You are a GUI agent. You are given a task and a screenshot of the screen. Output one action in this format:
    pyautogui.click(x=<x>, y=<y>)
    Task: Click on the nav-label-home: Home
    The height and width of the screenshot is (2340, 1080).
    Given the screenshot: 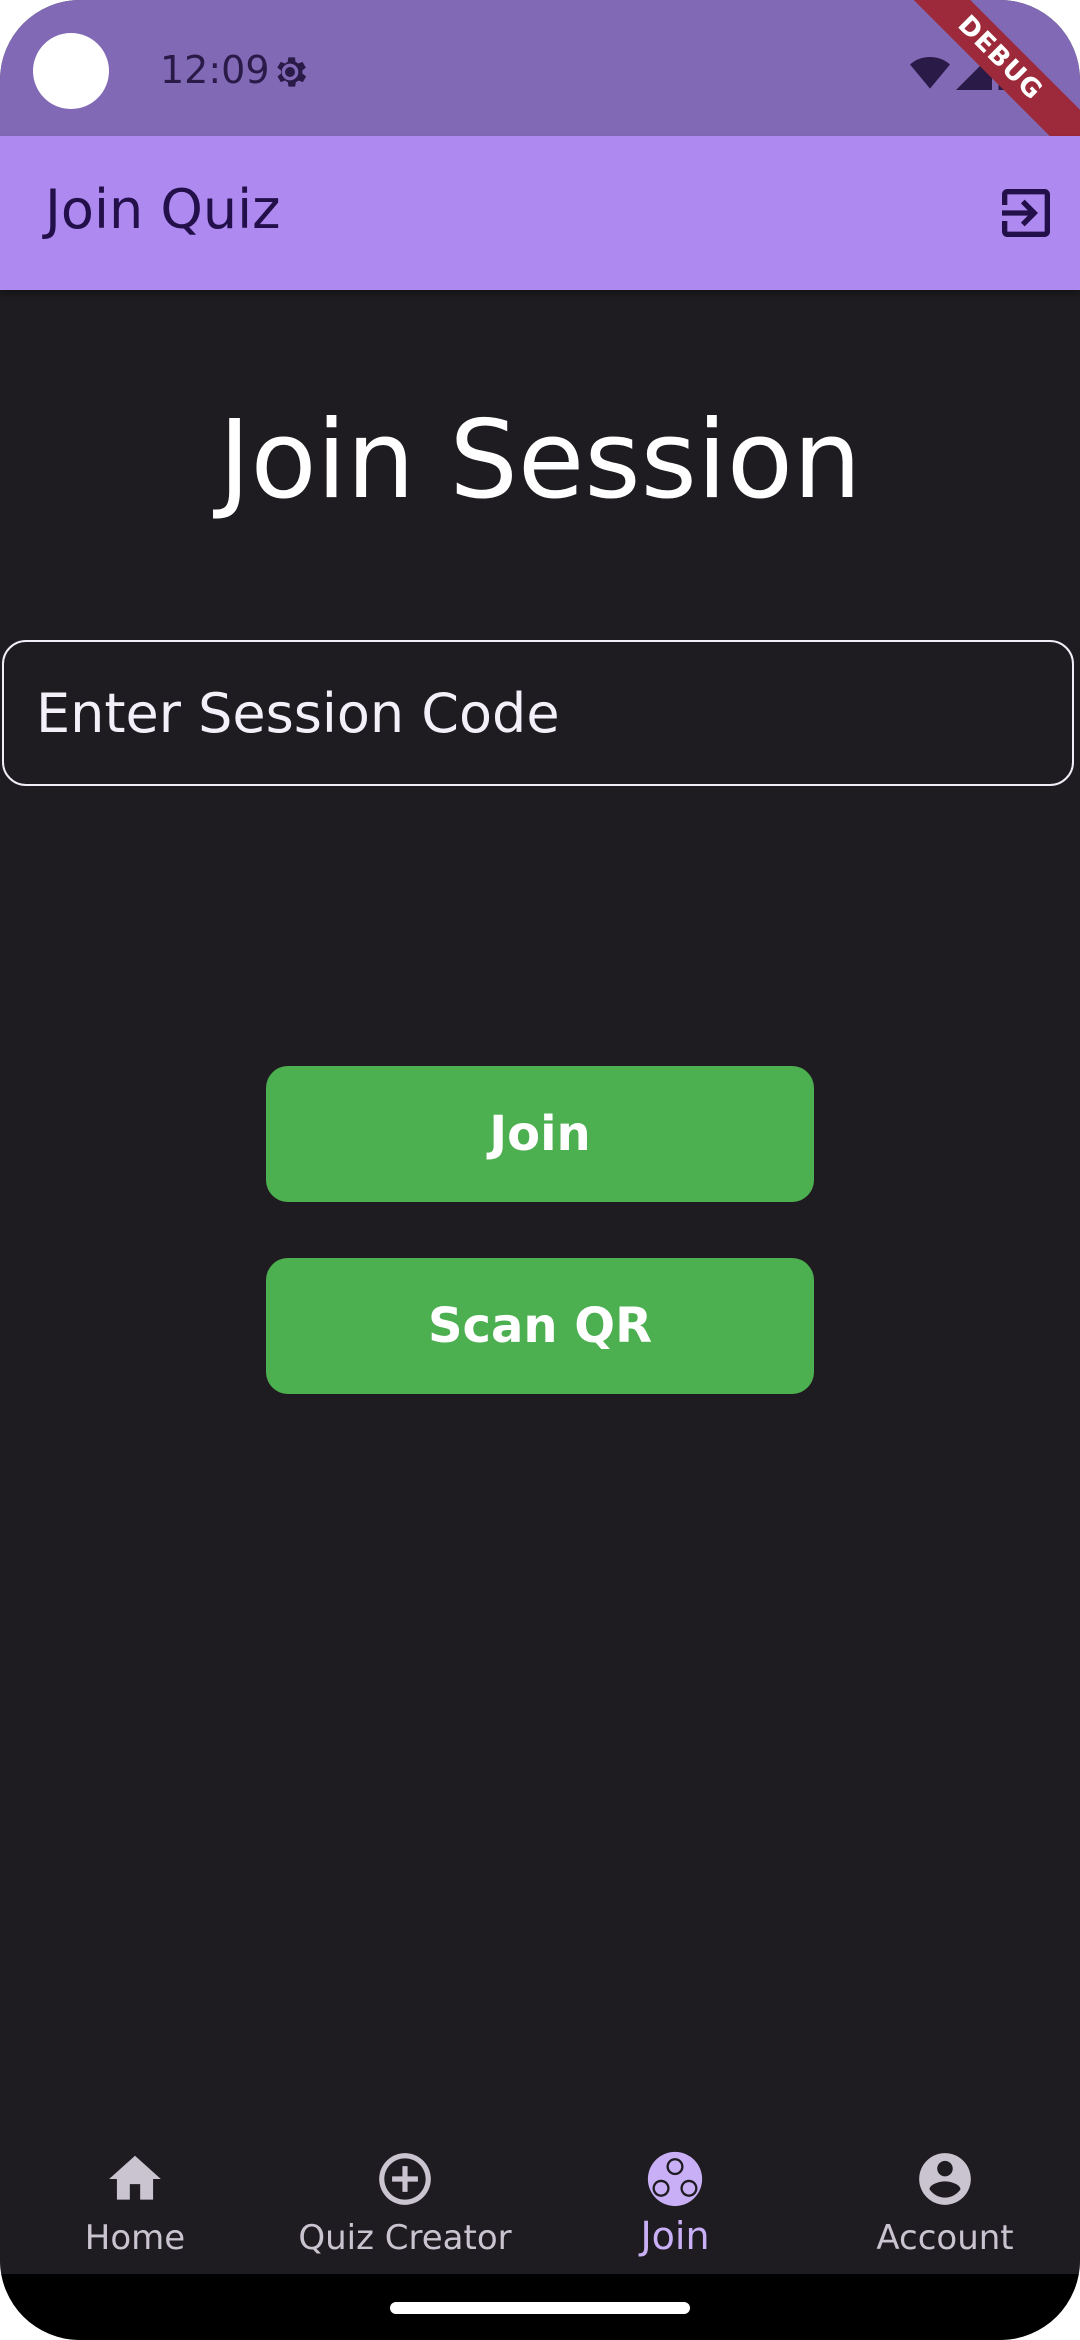 What is the action you would take?
    pyautogui.click(x=135, y=2238)
    